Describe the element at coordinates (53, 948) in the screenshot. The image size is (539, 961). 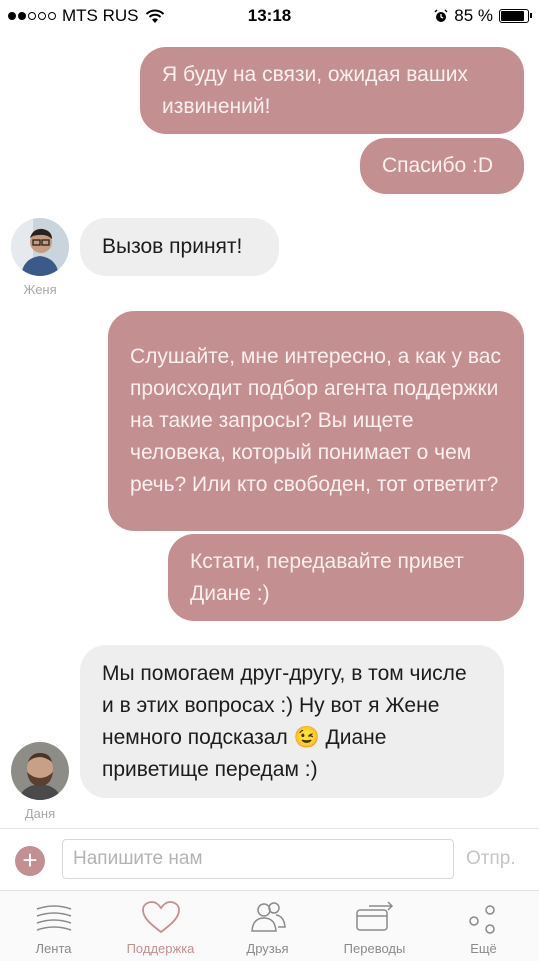
I see `tab-label: Лента` at that location.